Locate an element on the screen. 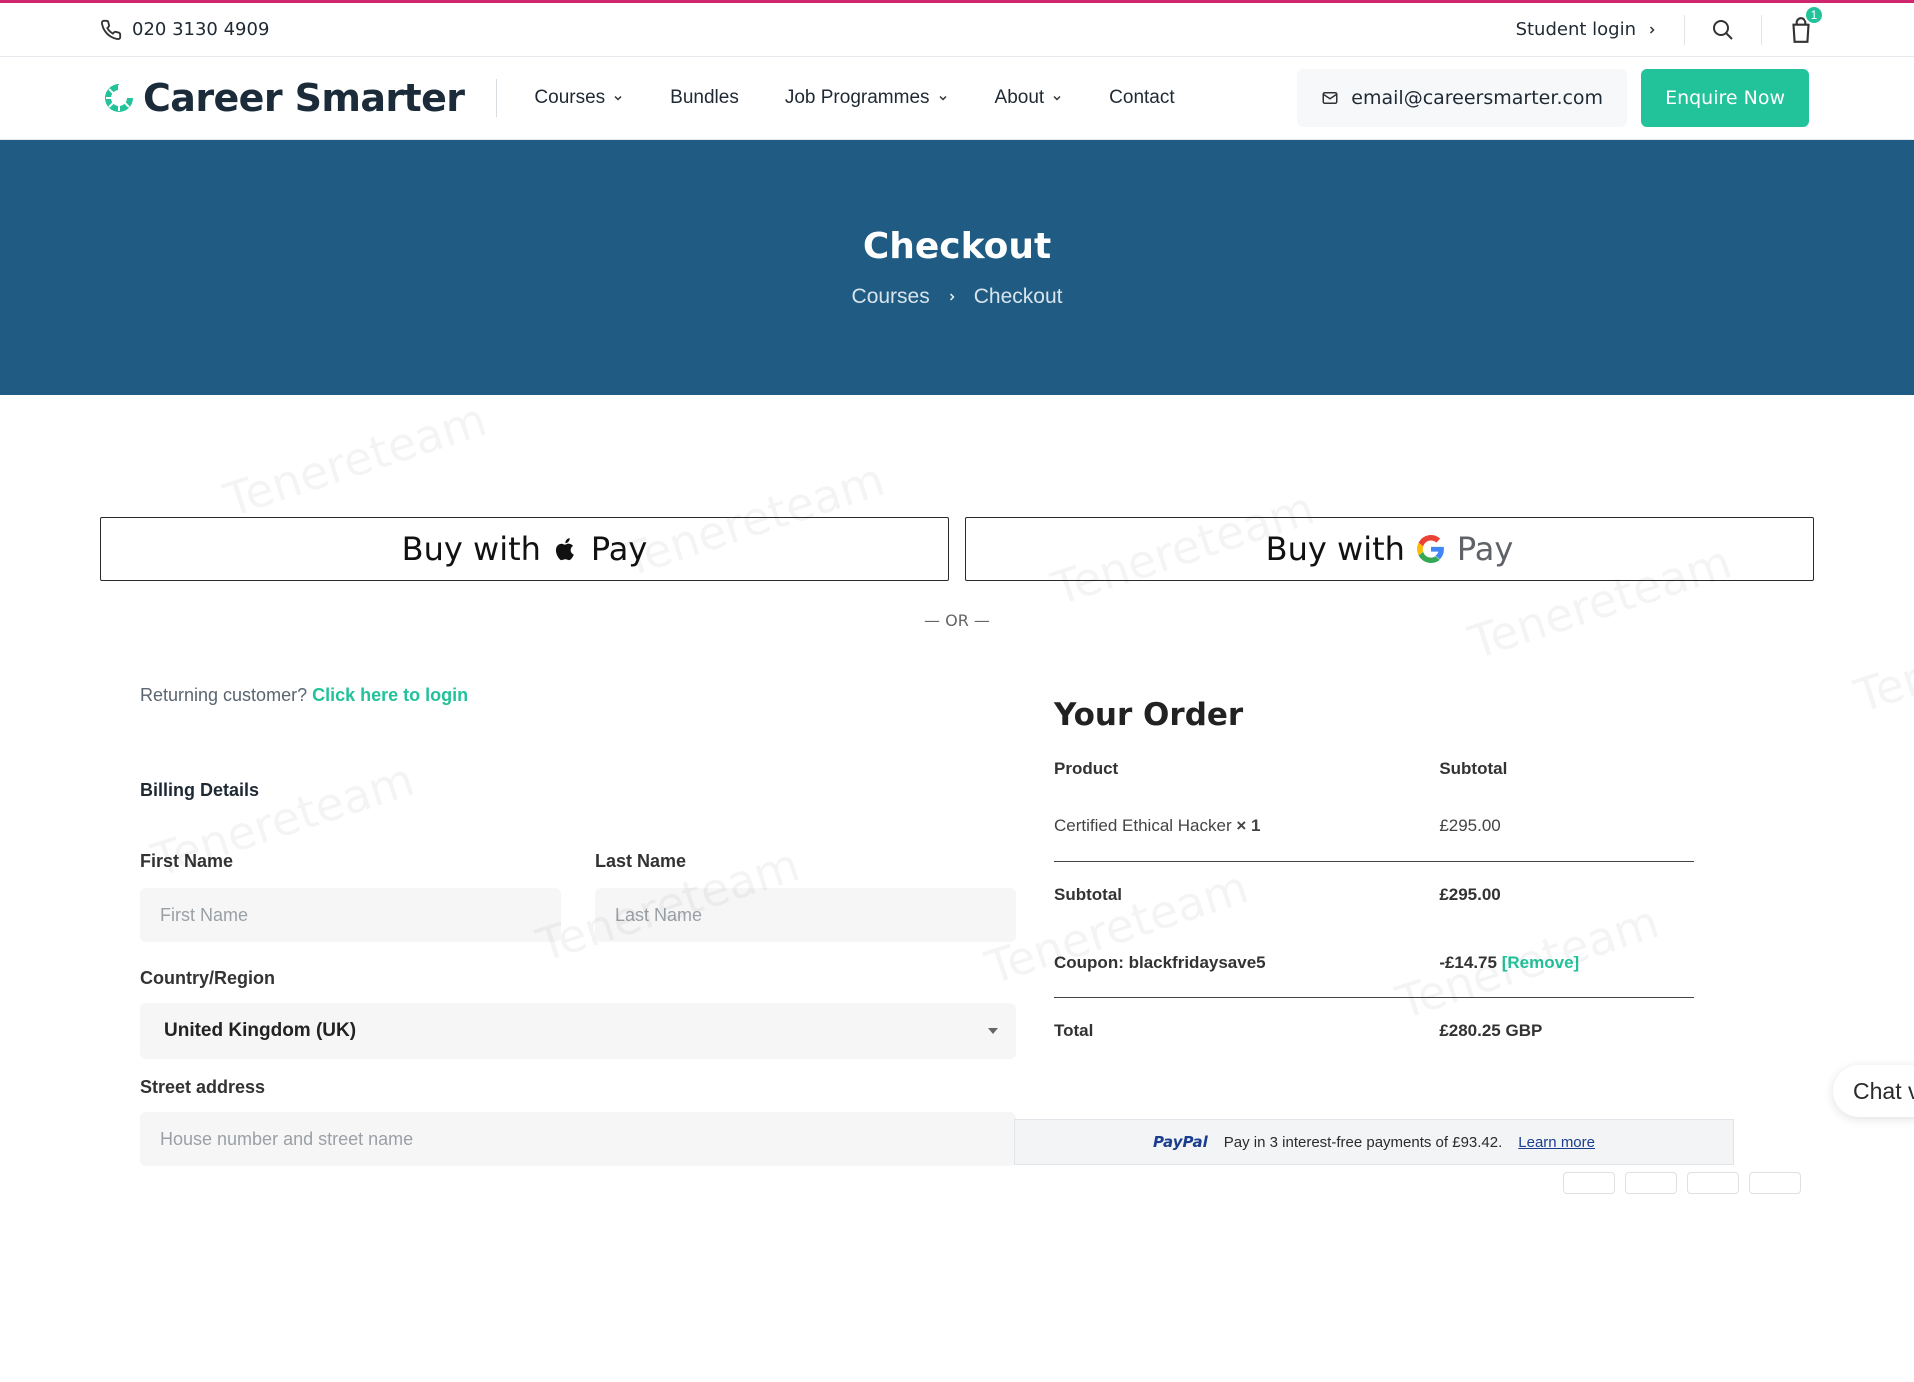 The width and height of the screenshot is (1914, 1382). chat-label: Chat v is located at coordinates (1883, 1091).